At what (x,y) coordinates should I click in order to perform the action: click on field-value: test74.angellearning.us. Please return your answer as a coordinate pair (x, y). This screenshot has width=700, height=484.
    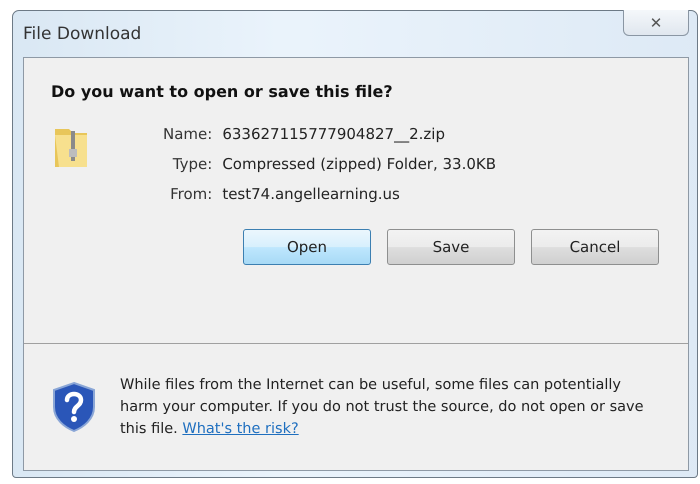
    Looking at the image, I should click on (311, 194).